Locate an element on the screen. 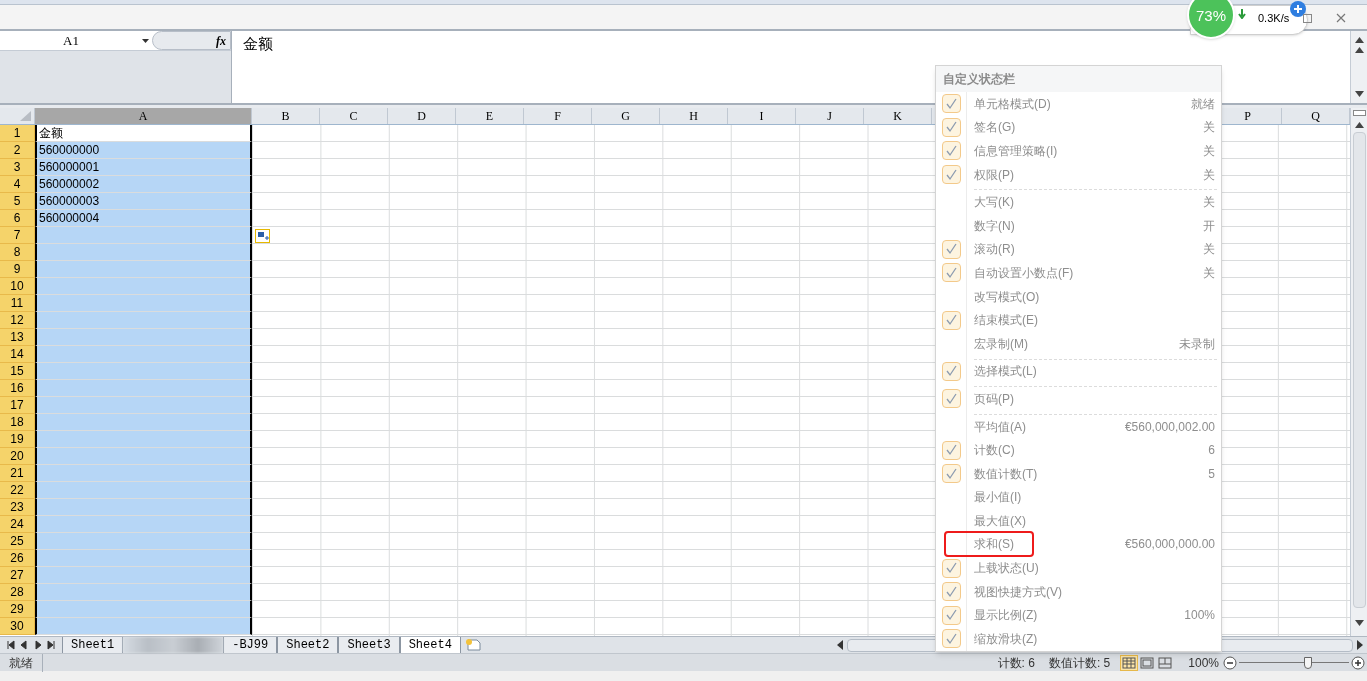  row-header: 28 is located at coordinates (17, 592).